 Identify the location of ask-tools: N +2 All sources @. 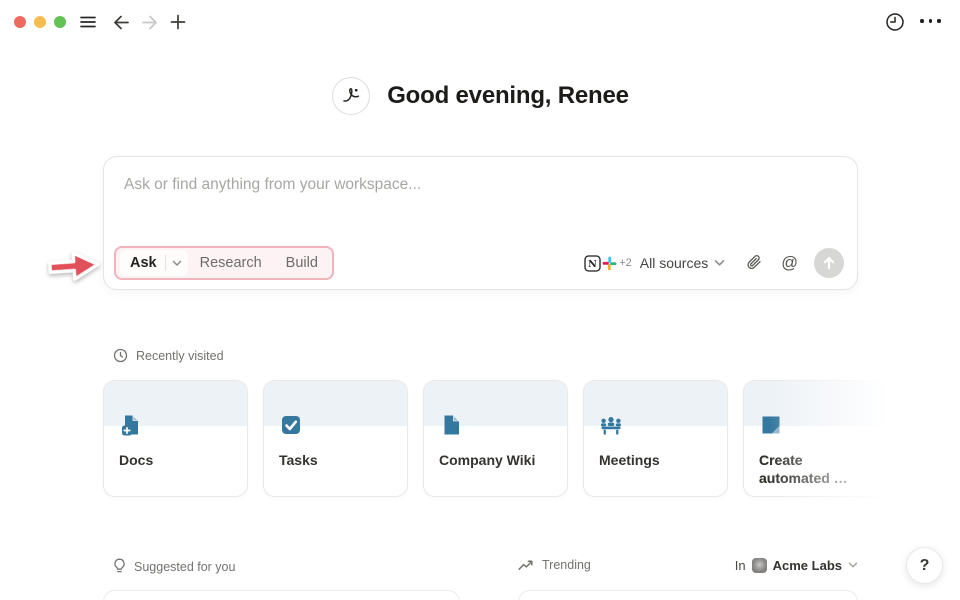
(714, 263).